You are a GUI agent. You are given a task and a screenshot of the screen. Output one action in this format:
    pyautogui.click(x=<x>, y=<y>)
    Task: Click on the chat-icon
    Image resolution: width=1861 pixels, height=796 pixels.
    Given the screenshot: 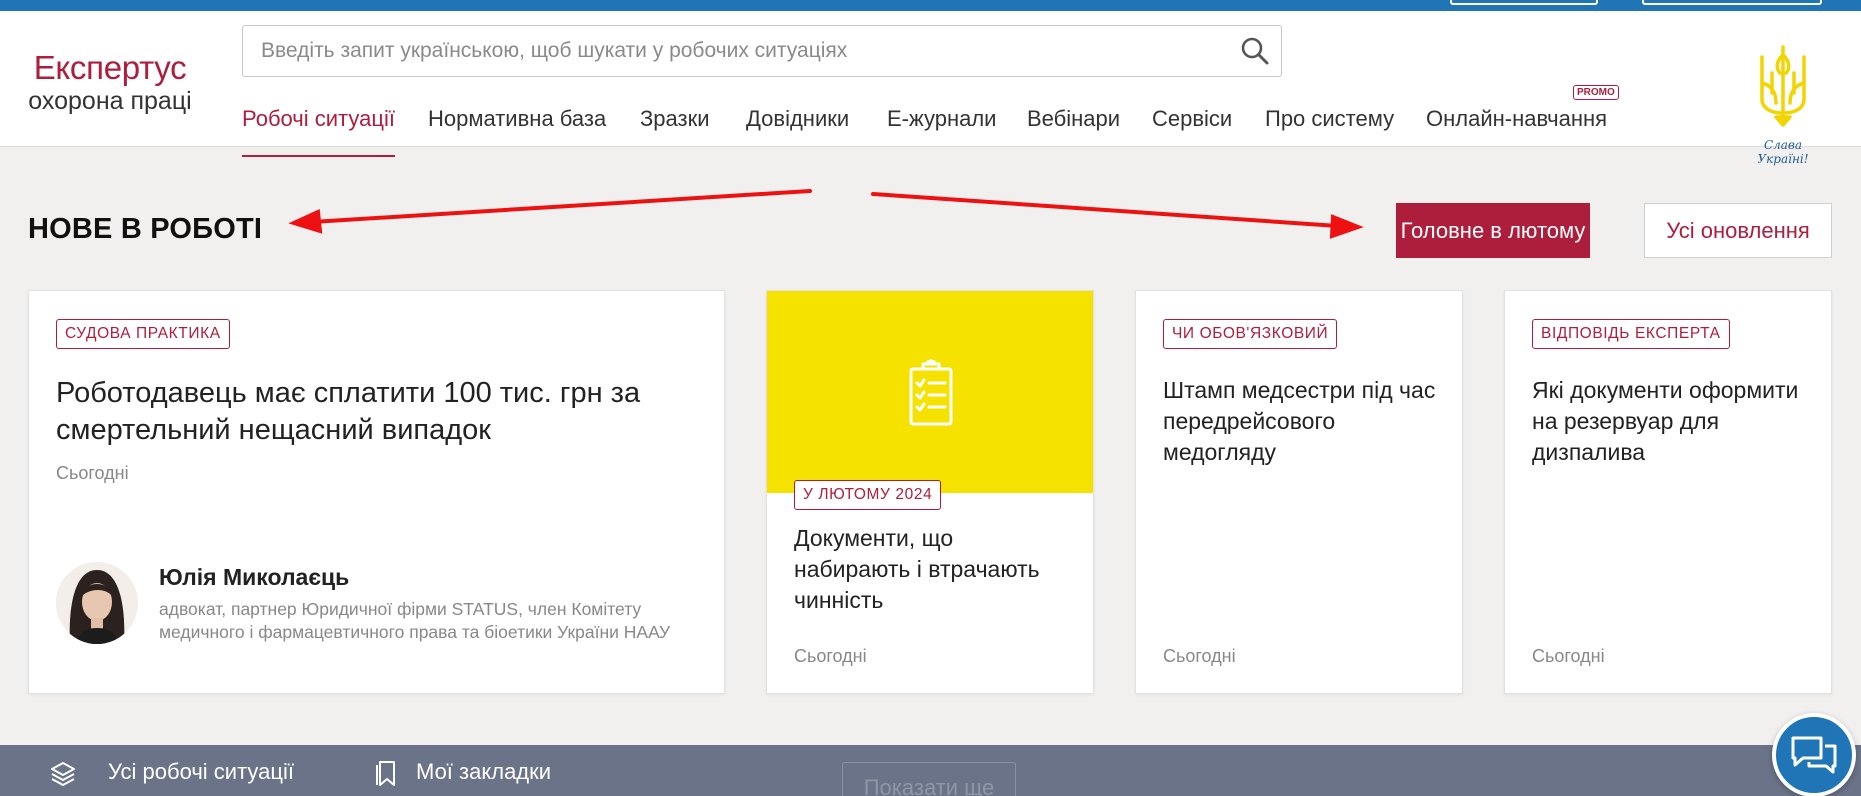 What is the action you would take?
    pyautogui.click(x=1814, y=755)
    